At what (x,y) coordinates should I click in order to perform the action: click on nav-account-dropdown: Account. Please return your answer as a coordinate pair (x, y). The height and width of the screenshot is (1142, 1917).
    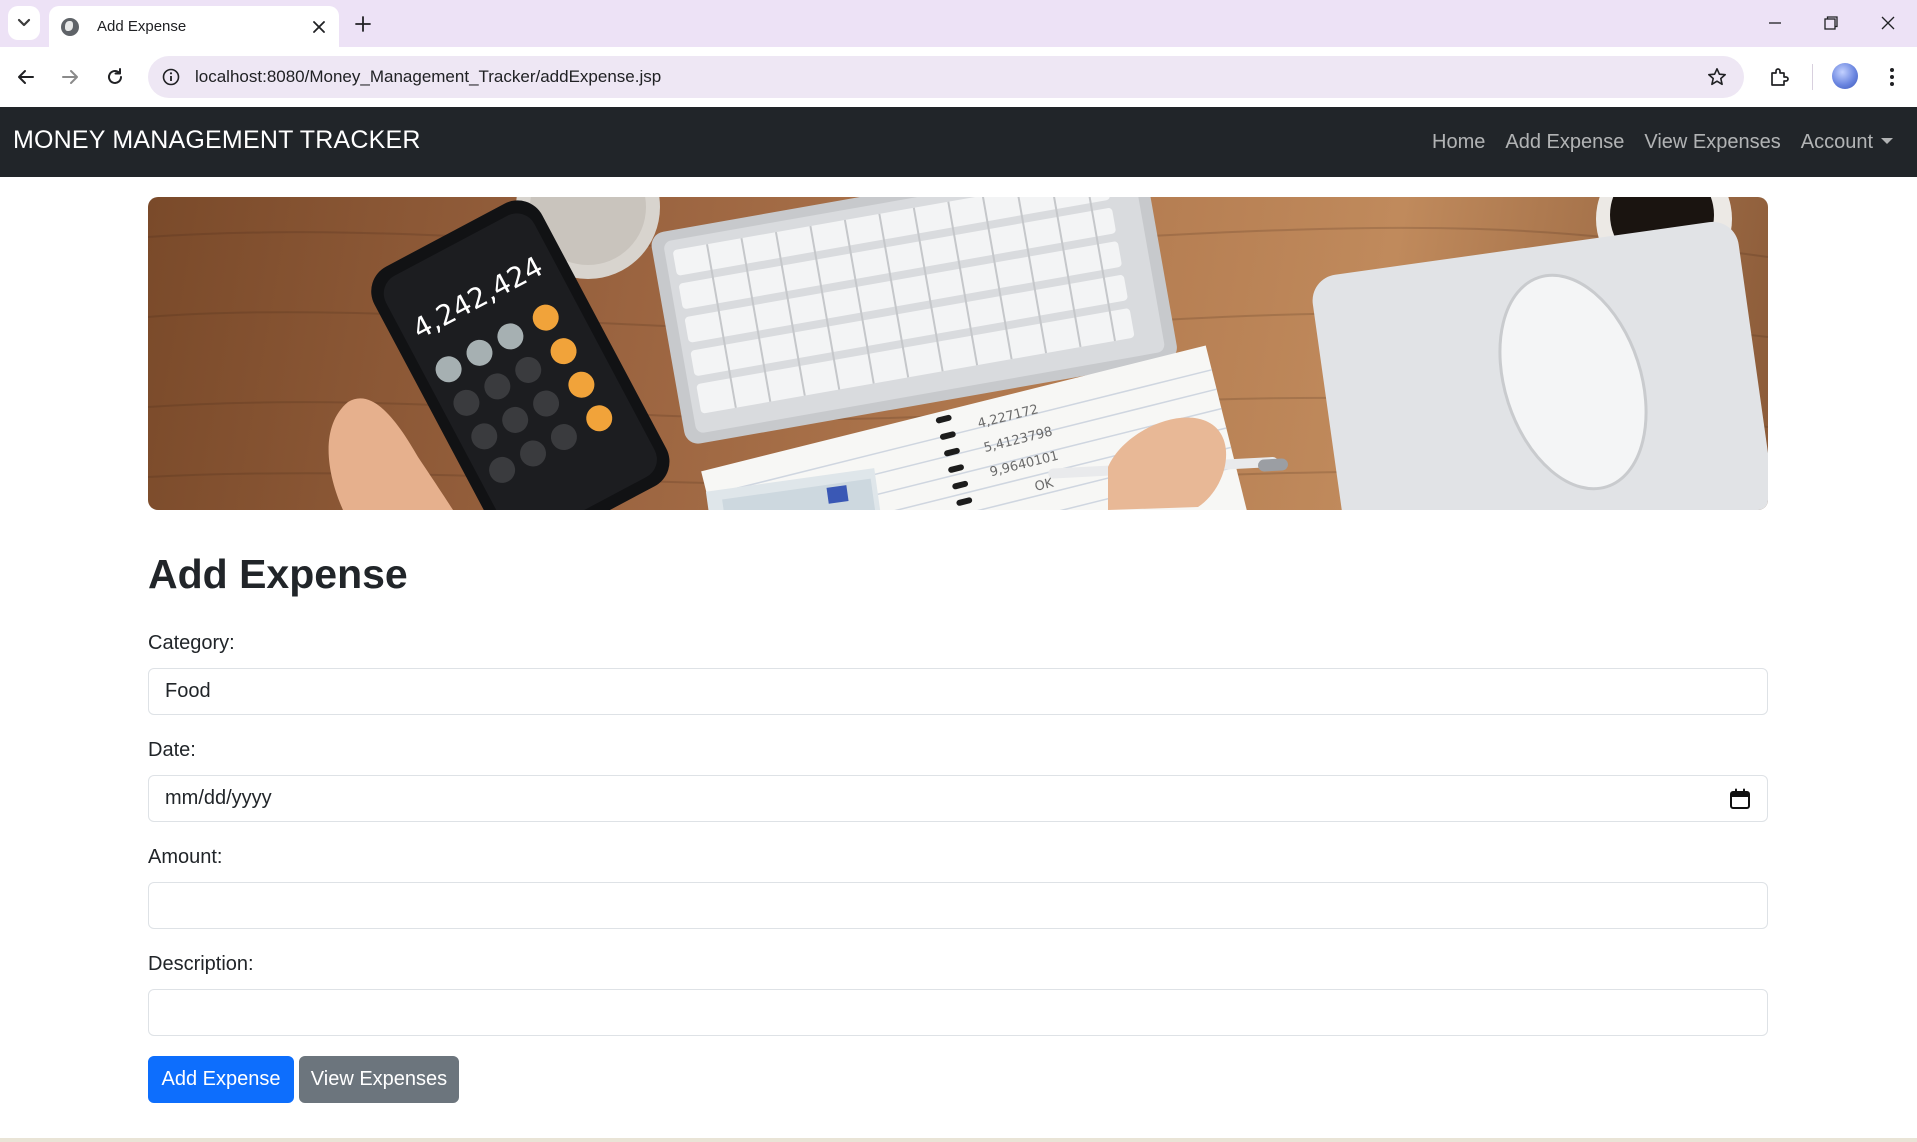
    Looking at the image, I should click on (1847, 142).